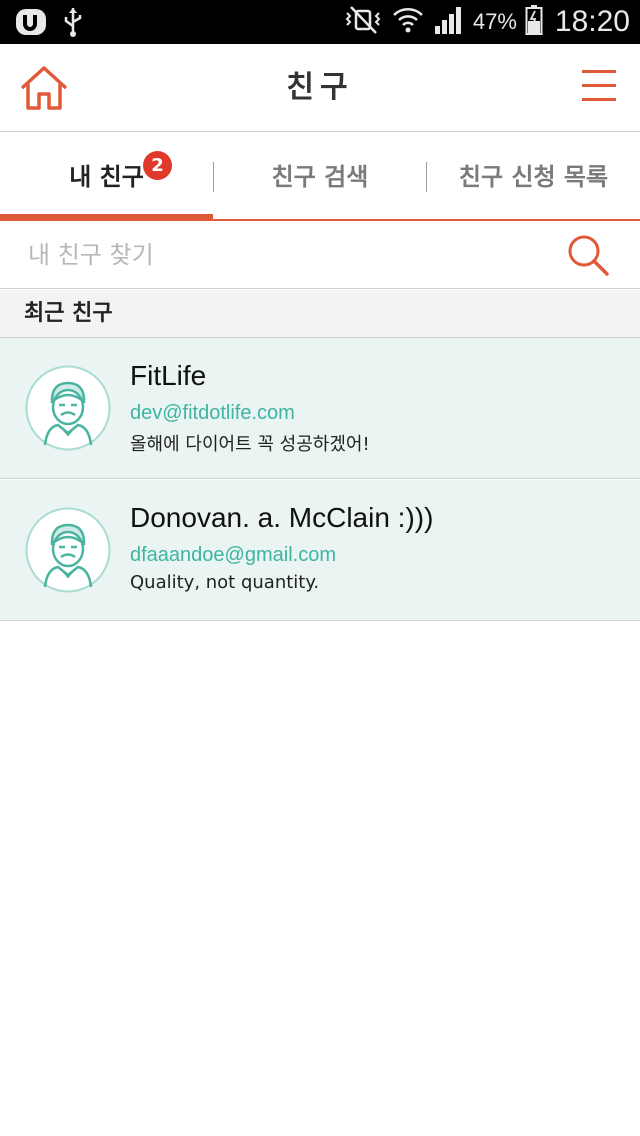 The image size is (640, 1136). What do you see at coordinates (320, 22) in the screenshot?
I see `status-bar: 47% 18:20` at bounding box center [320, 22].